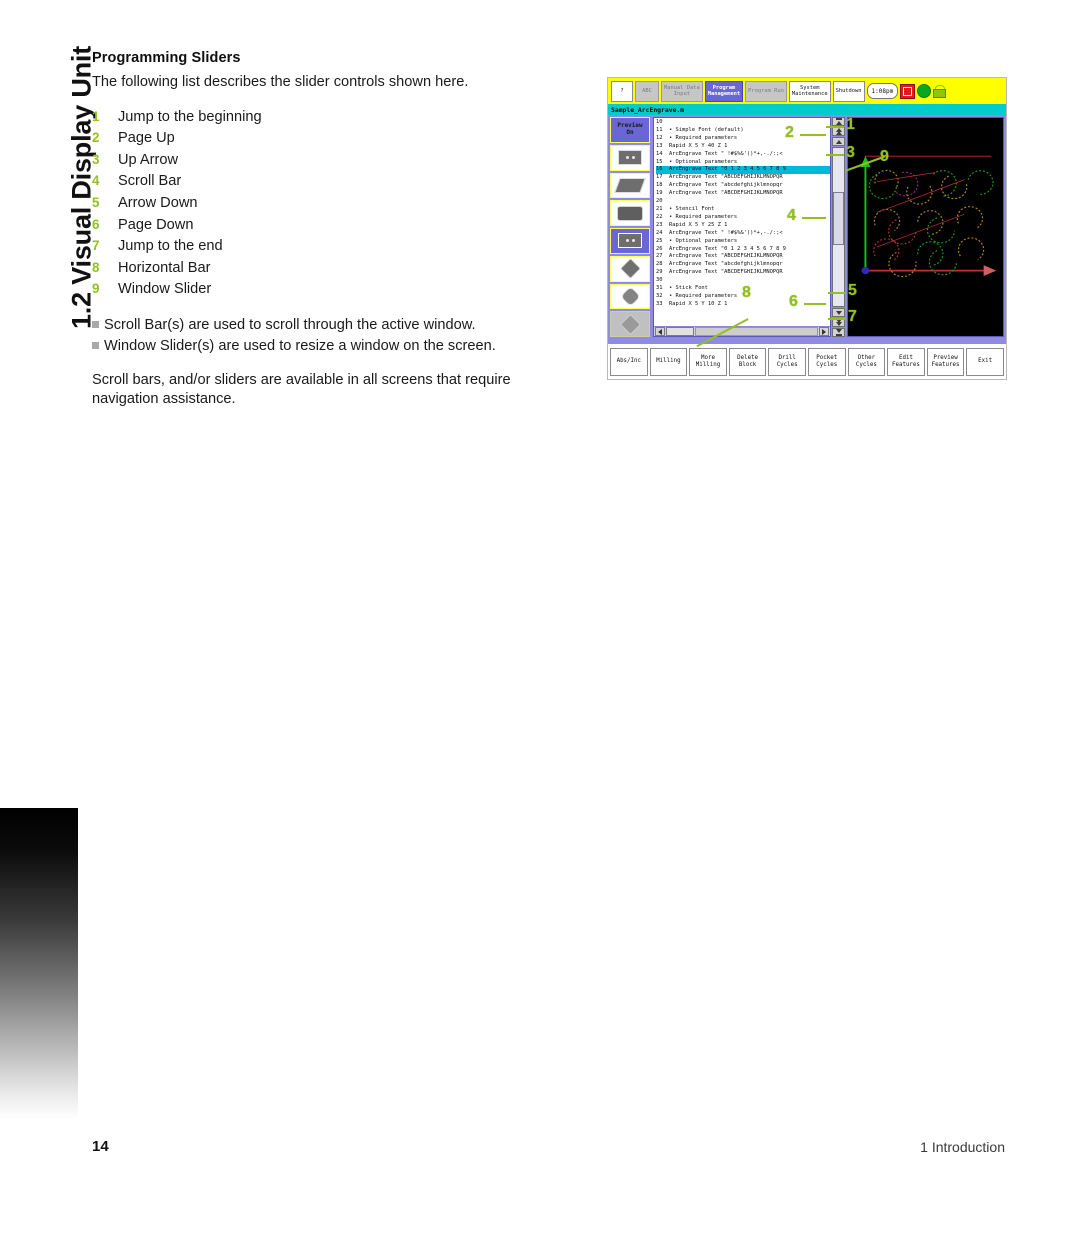 The width and height of the screenshot is (1080, 1234). I want to click on bullet-square-icon, so click(95, 324).